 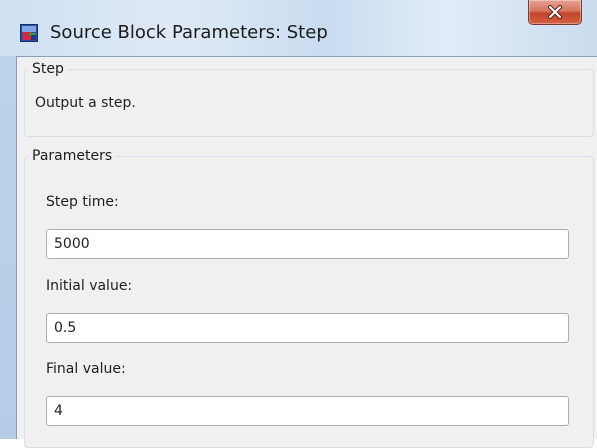 What do you see at coordinates (29, 33) in the screenshot?
I see `simulink-block-icon` at bounding box center [29, 33].